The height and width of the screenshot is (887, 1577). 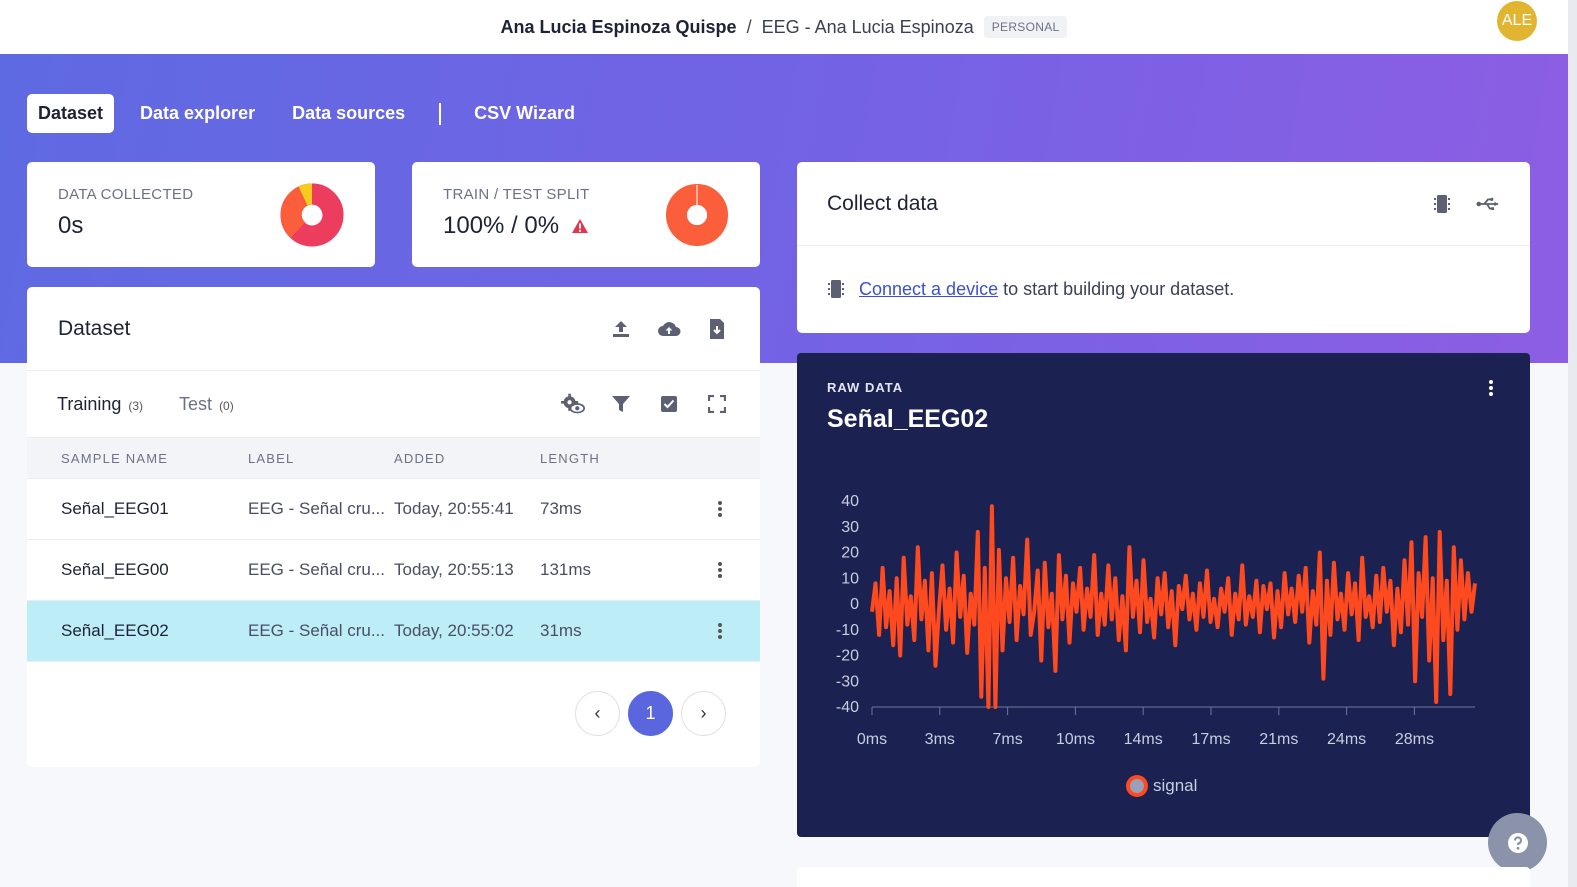 I want to click on legend-label: signal, so click(x=1175, y=785).